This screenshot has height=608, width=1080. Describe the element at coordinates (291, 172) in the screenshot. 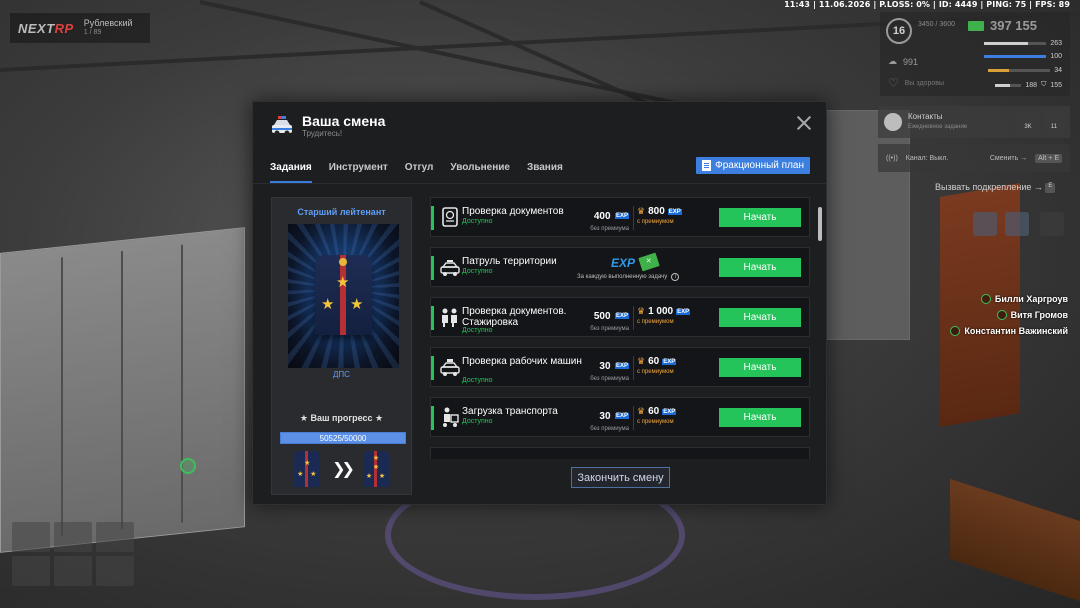

I see `tab-tasks: Задания` at that location.